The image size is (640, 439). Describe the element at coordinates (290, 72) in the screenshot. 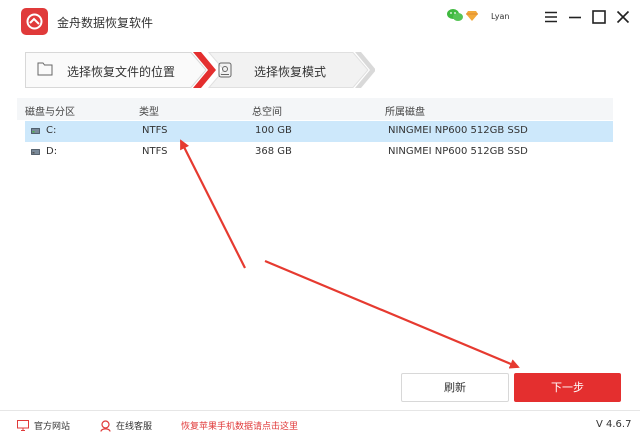

I see `step-2-label: 选择恢复模式` at that location.